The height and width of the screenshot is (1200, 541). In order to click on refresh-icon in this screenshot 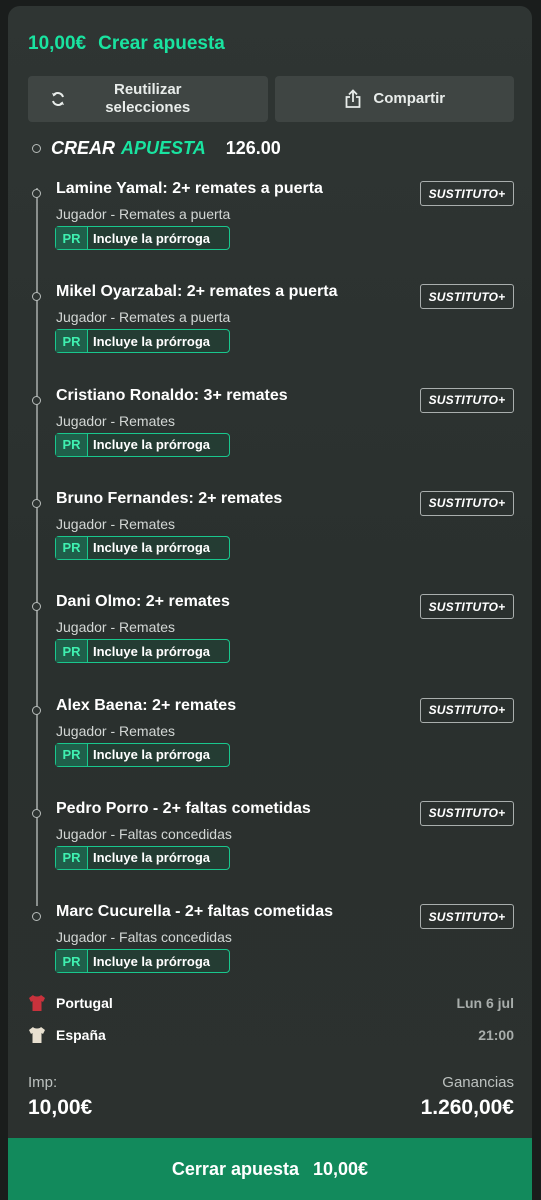, I will do `click(58, 99)`.